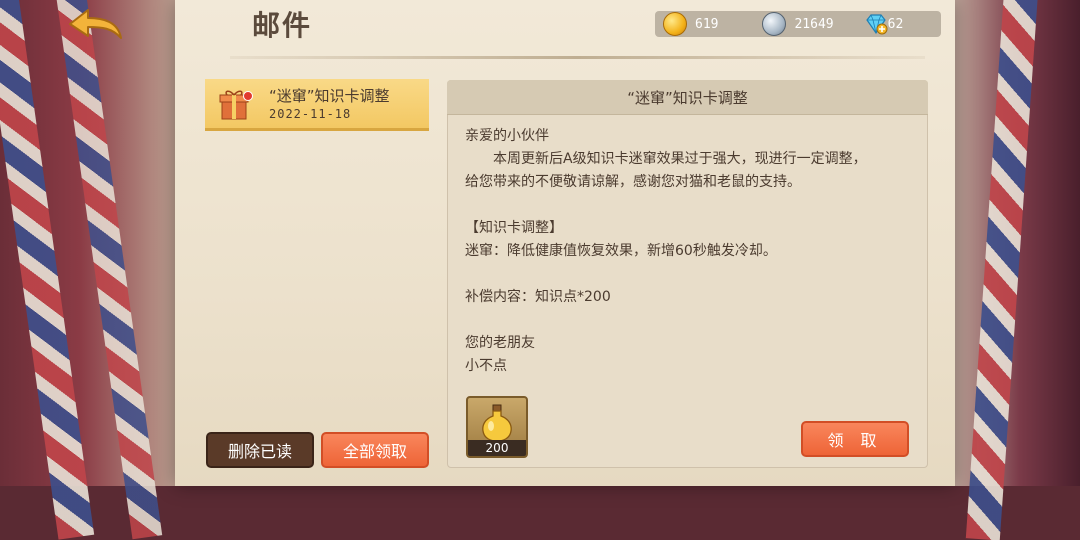 This screenshot has width=1080, height=540. What do you see at coordinates (486, 366) in the screenshot?
I see `mail-signoff-2: 小不点` at bounding box center [486, 366].